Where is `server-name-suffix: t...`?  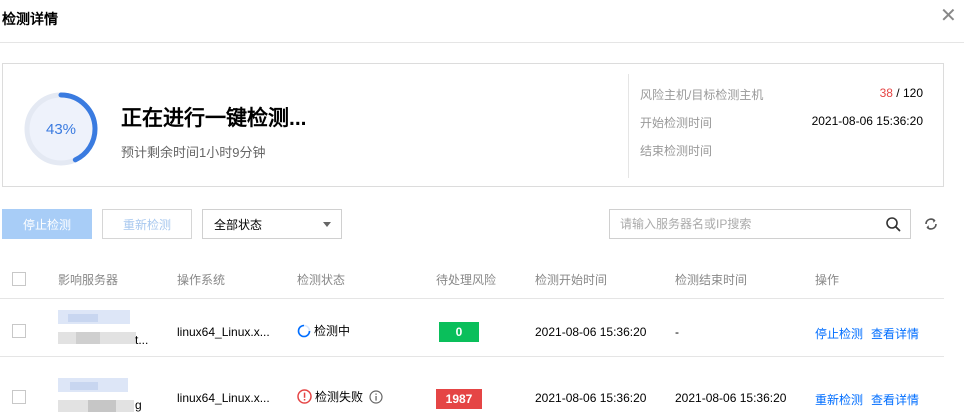
server-name-suffix: t... is located at coordinates (142, 340).